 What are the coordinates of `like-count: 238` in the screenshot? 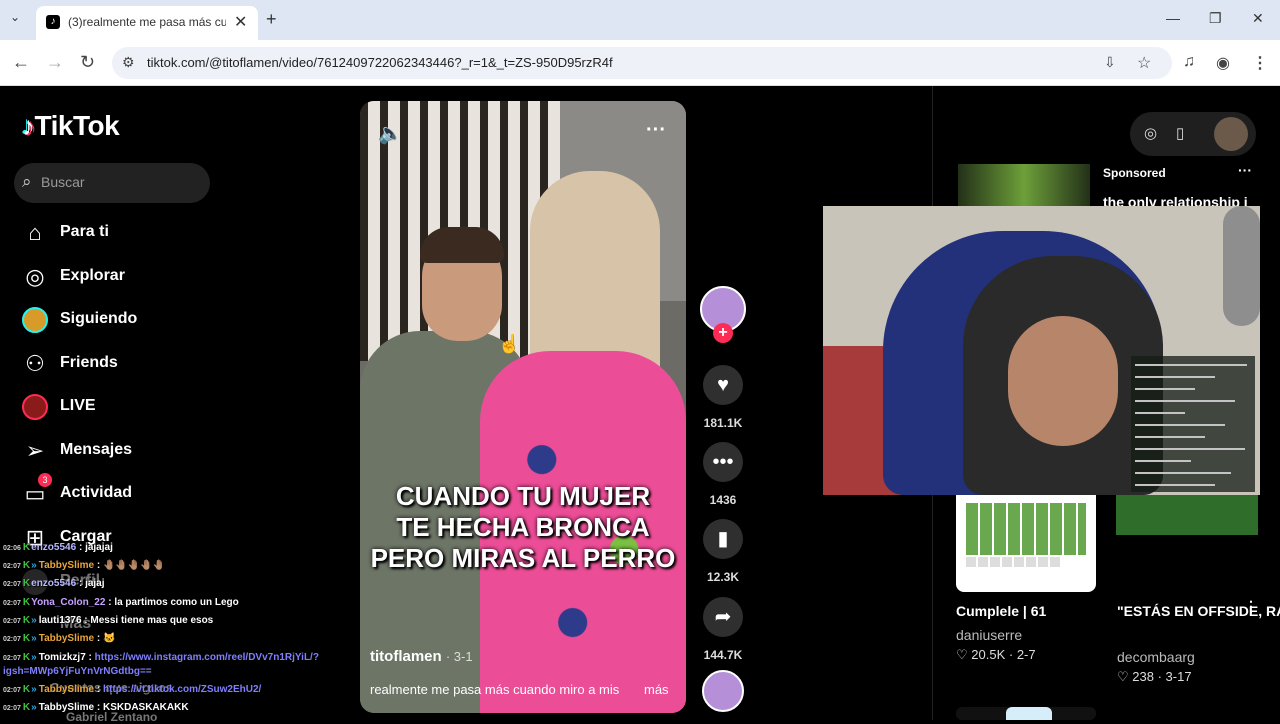 It's located at (1143, 676).